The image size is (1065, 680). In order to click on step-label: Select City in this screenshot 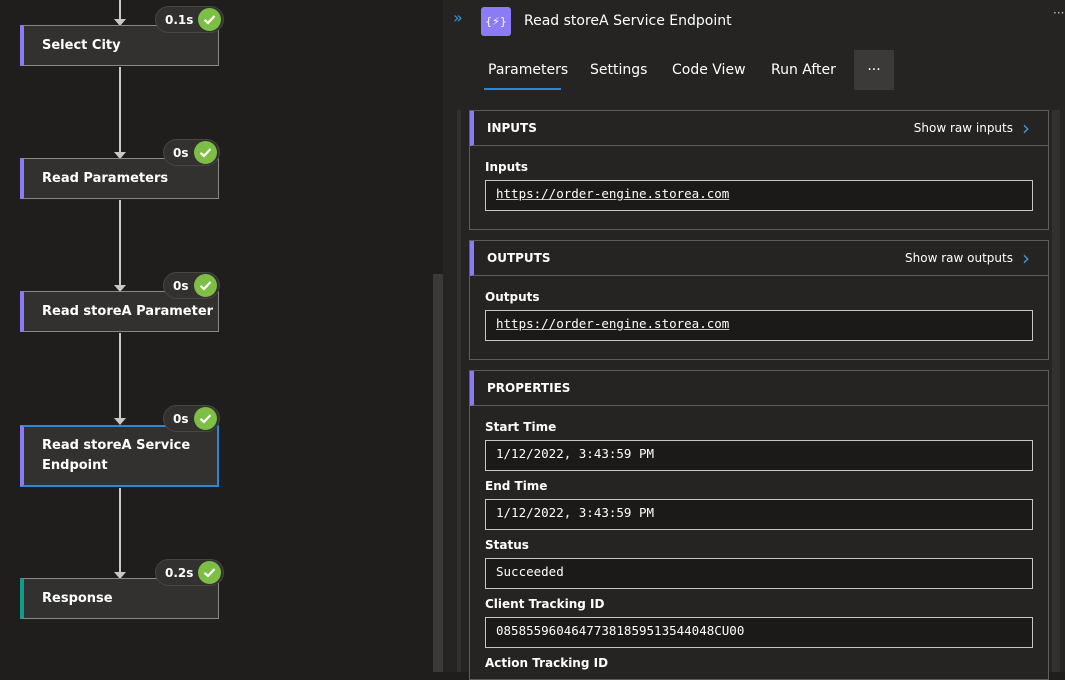, I will do `click(81, 45)`.